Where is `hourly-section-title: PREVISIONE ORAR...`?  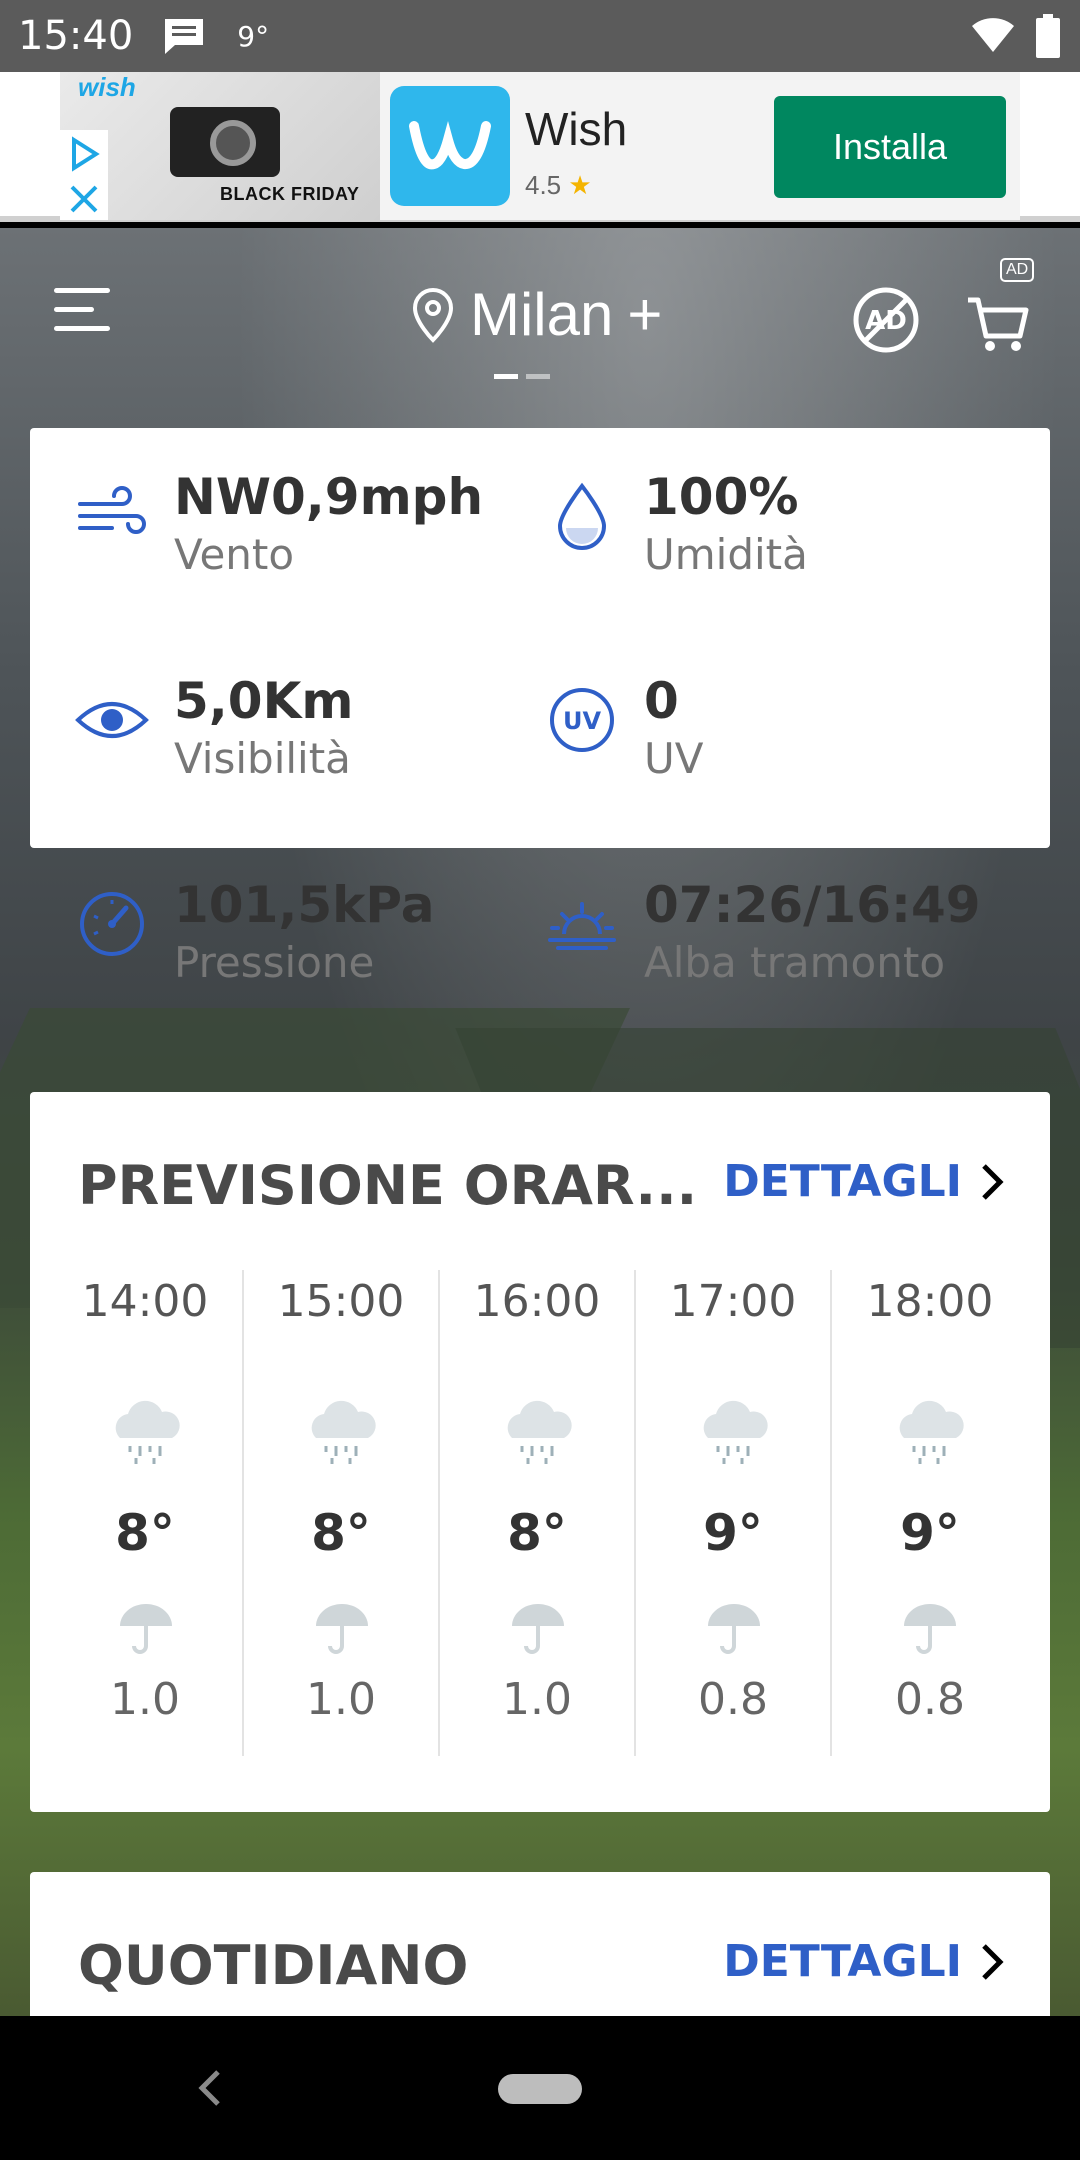 hourly-section-title: PREVISIONE ORAR... is located at coordinates (388, 1185).